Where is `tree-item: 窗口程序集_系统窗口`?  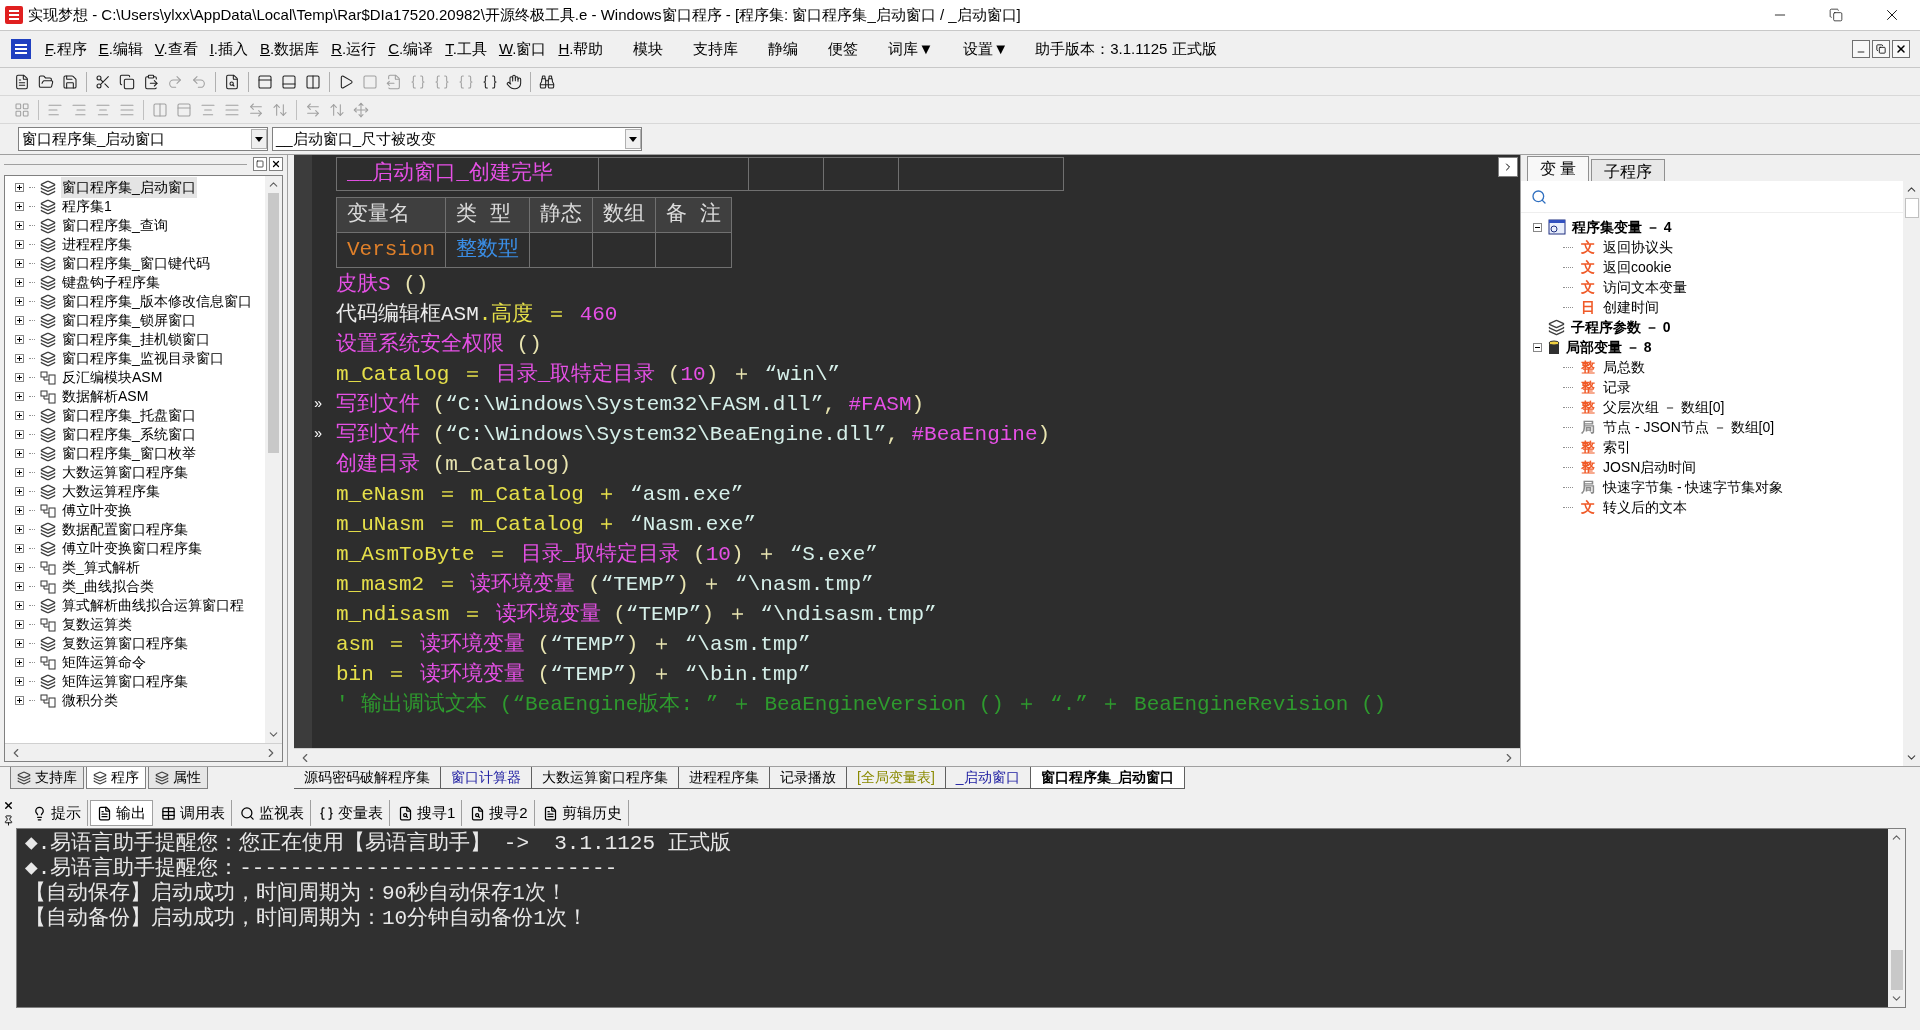 tree-item: 窗口程序集_系统窗口 is located at coordinates (129, 434).